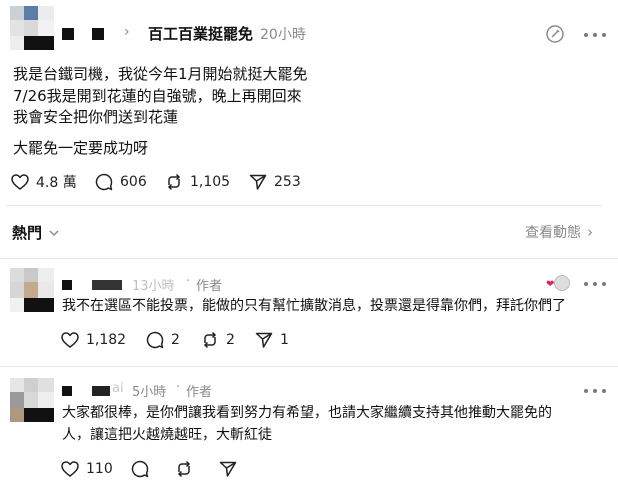  I want to click on post-time: 20小時, so click(283, 35).